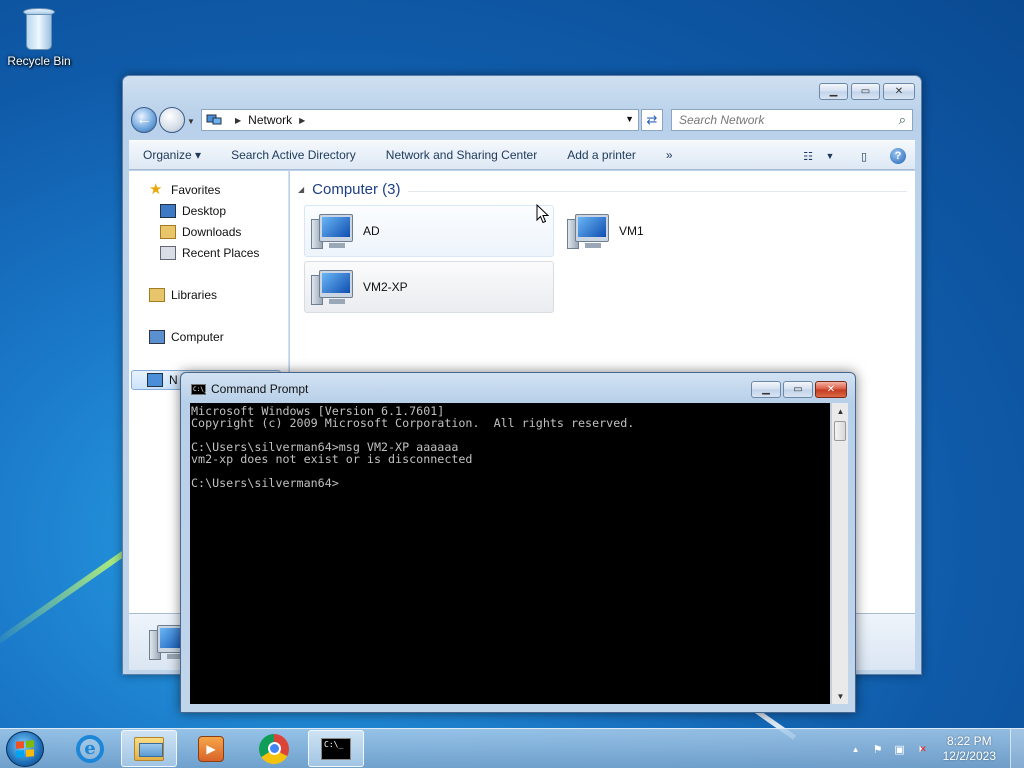  I want to click on computer-name: VM2-XP, so click(385, 287).